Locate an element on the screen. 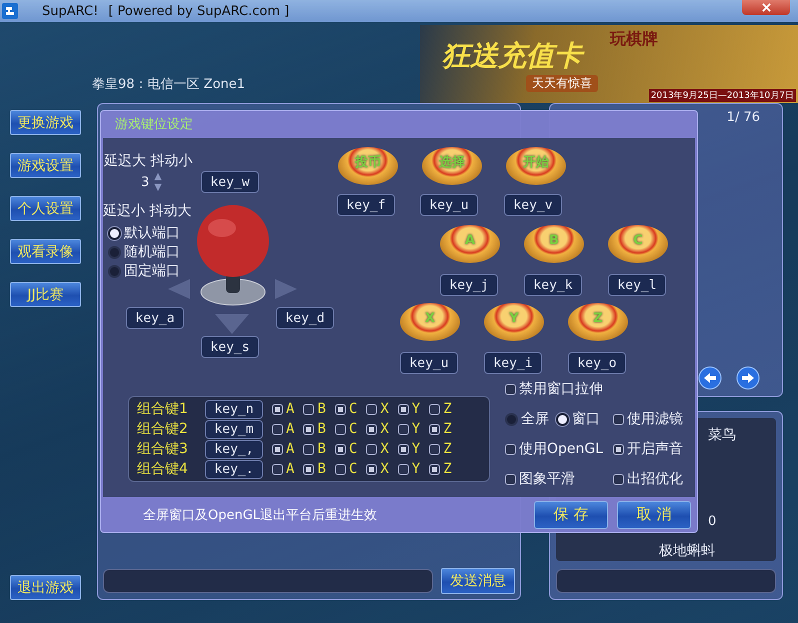 The width and height of the screenshot is (798, 623). sidebar-button: 游戏设置 is located at coordinates (45, 165).